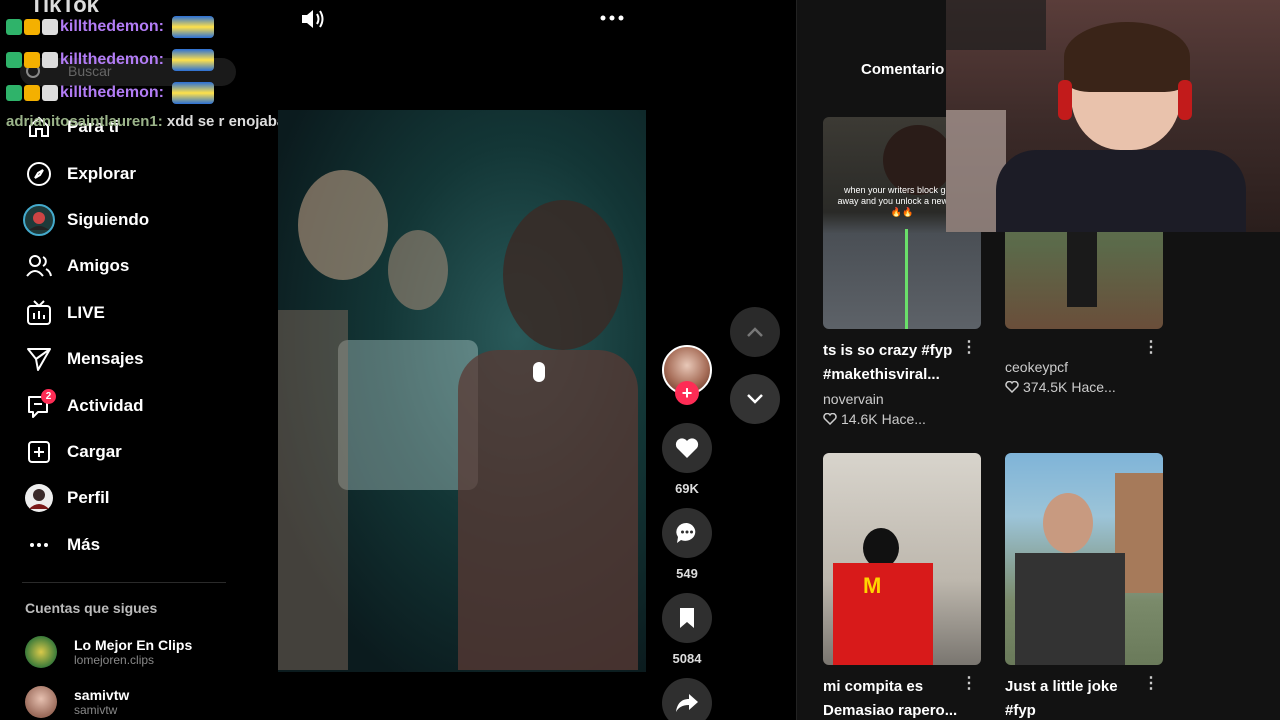  What do you see at coordinates (1012, 387) in the screenshot?
I see `heart-outline-icon` at bounding box center [1012, 387].